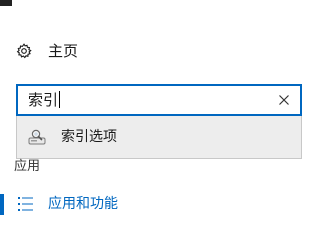 This screenshot has height=240, width=334. I want to click on selected-indicator, so click(2, 204).